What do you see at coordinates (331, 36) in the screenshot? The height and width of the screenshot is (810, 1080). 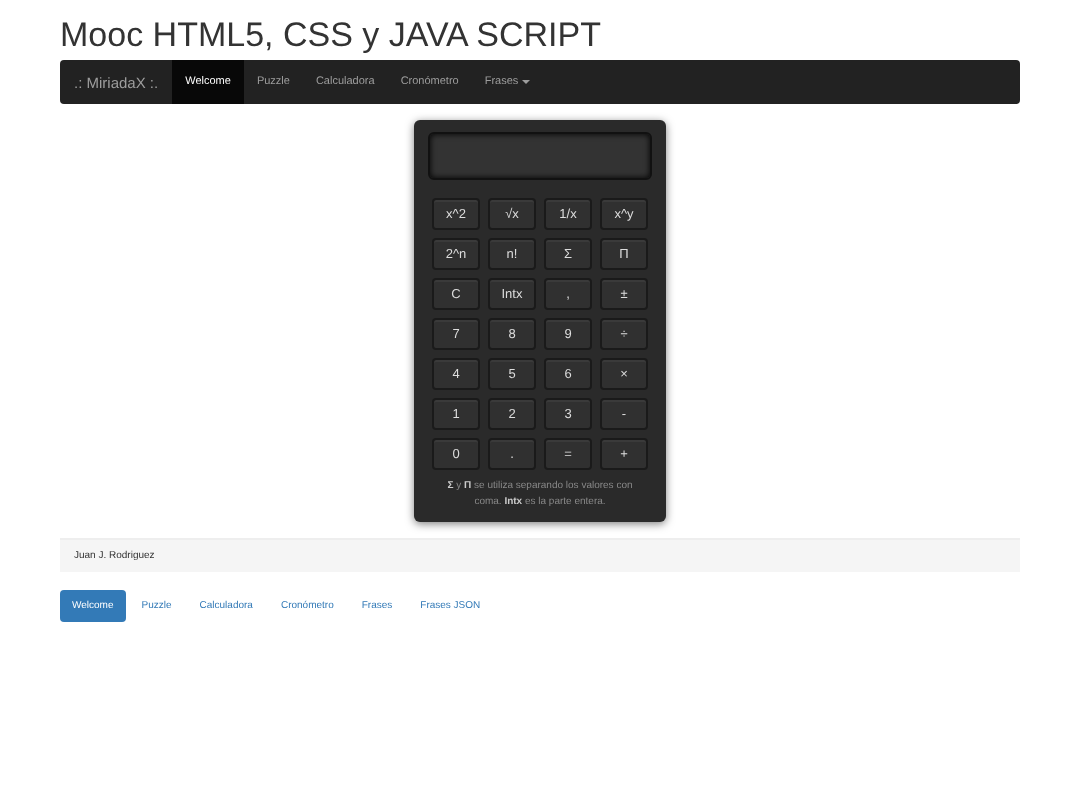 I see `page-title: Mooc HTML5, CSS y JAVA SCRIPT` at bounding box center [331, 36].